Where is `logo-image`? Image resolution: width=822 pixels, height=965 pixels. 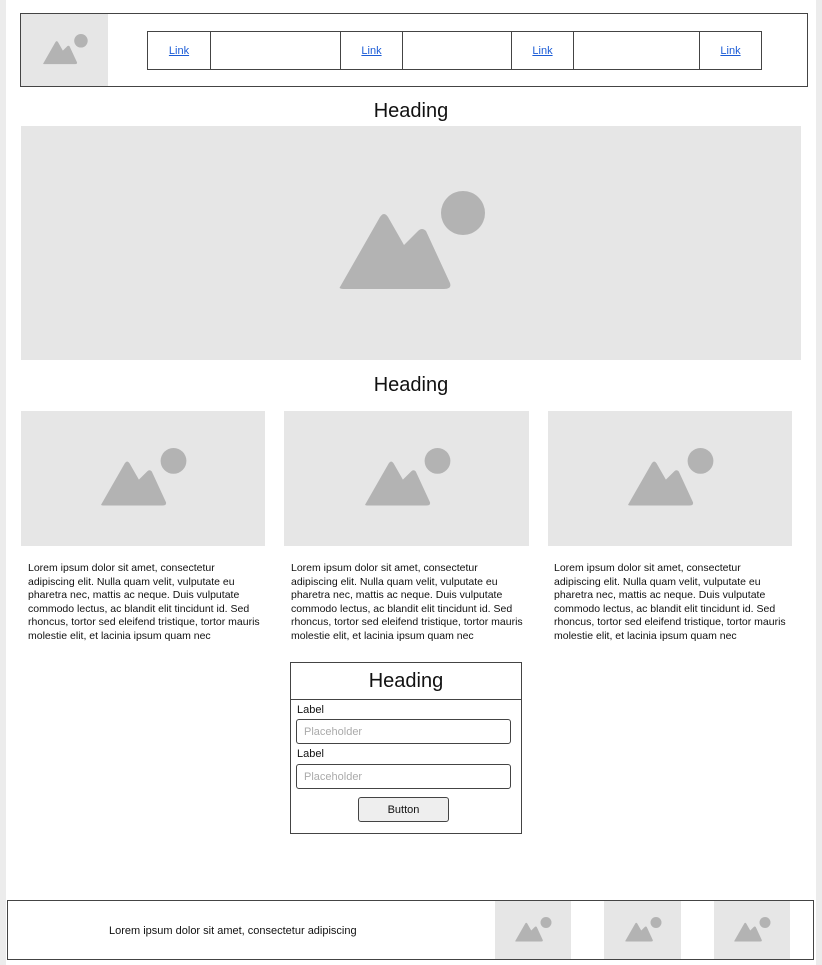
logo-image is located at coordinates (64, 50).